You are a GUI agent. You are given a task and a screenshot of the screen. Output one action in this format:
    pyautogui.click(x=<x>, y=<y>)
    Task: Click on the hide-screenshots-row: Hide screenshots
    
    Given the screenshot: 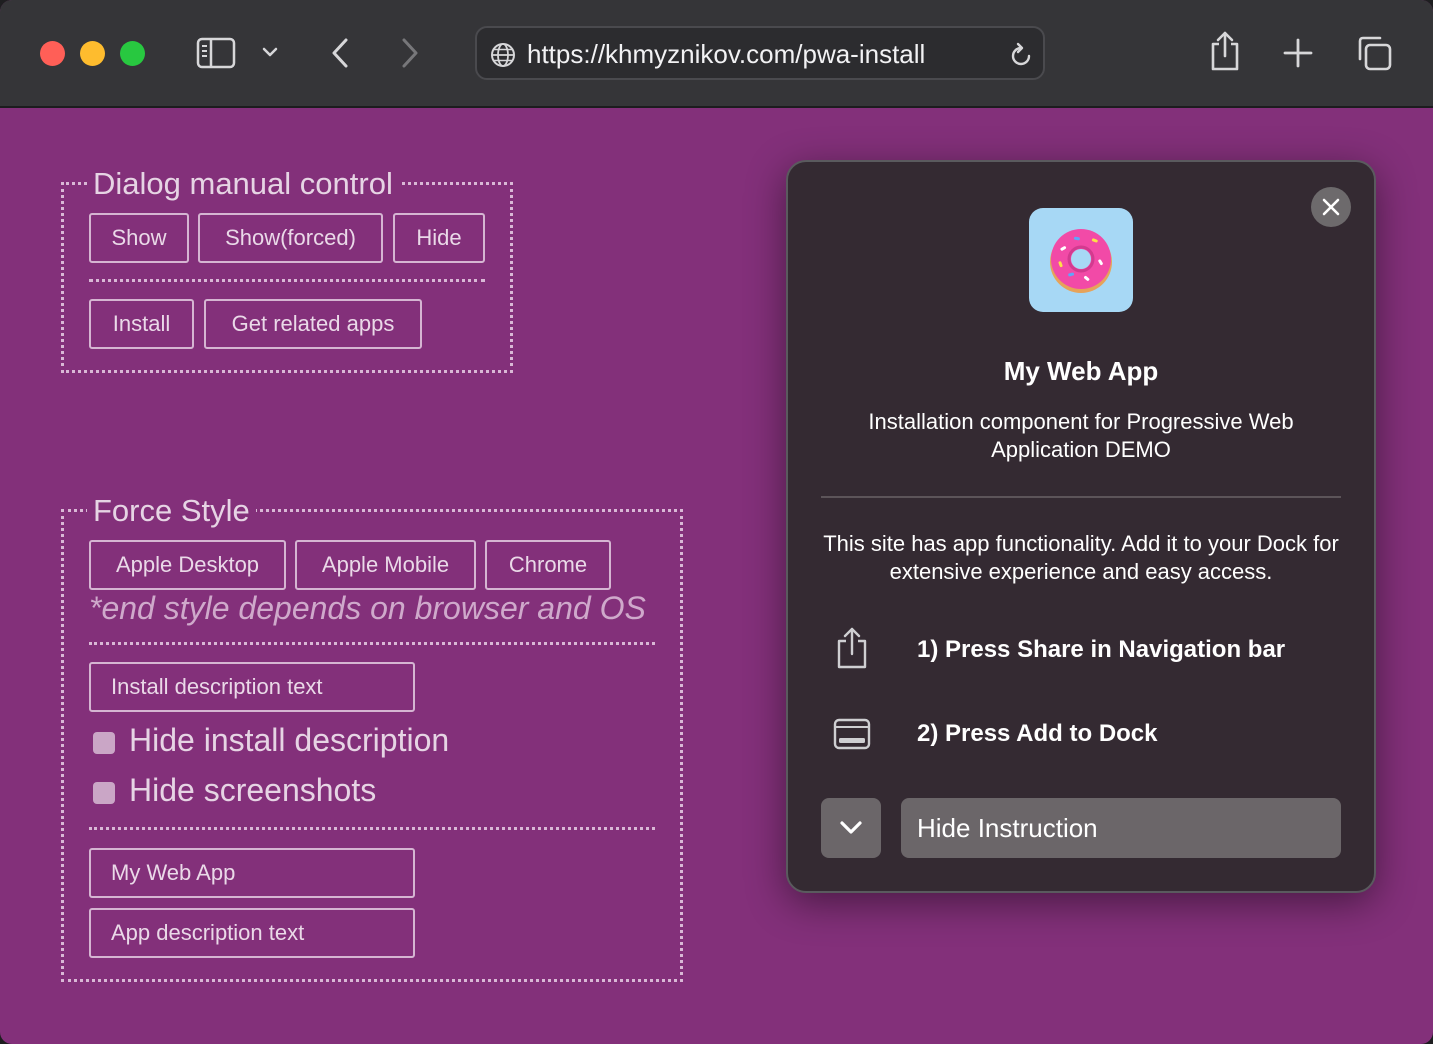 What is the action you would take?
    pyautogui.click(x=234, y=790)
    